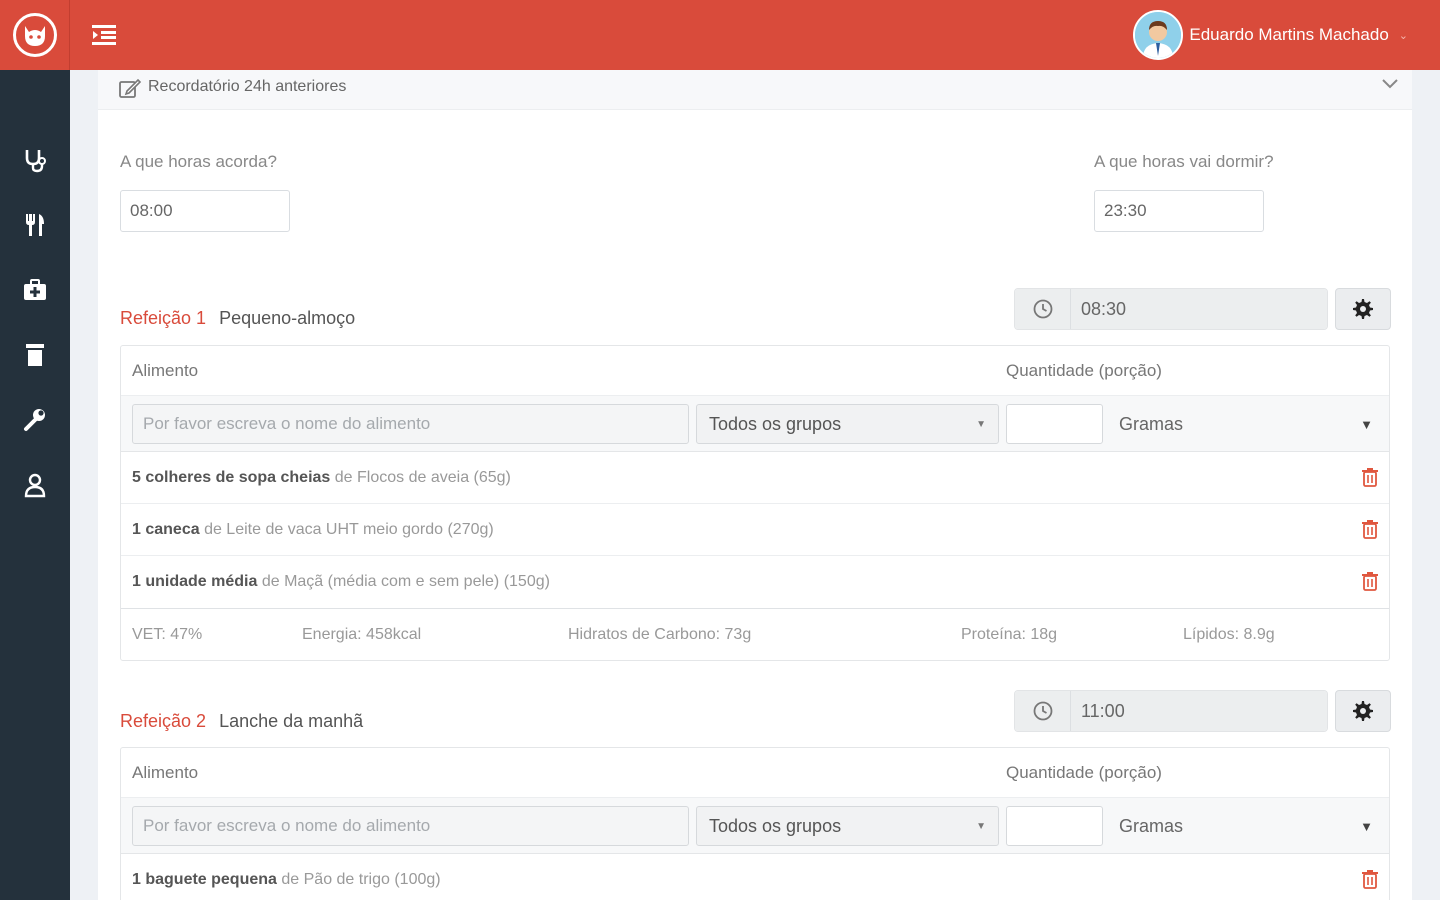  I want to click on menu-toggle-button, so click(104, 35).